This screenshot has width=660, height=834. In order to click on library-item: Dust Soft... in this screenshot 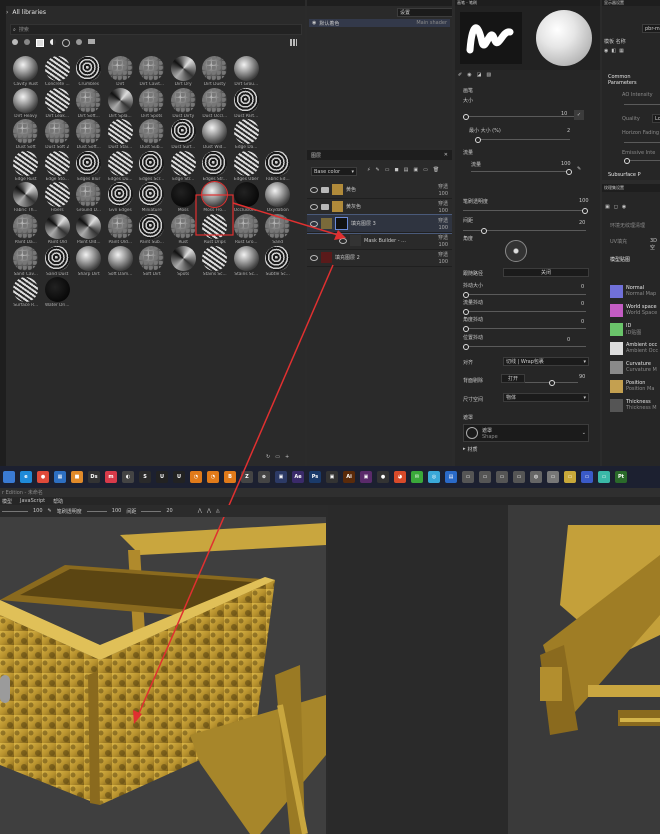, I will do `click(89, 135)`.